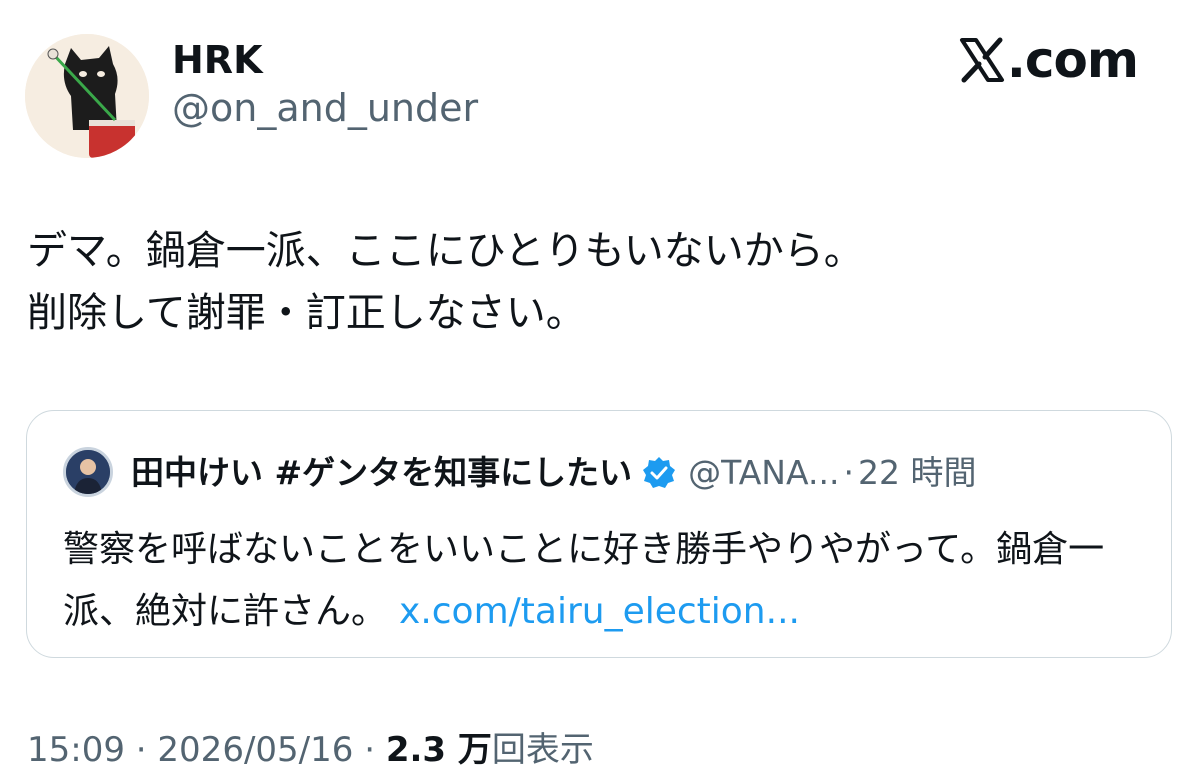 This screenshot has height=775, width=1200. What do you see at coordinates (217, 60) in the screenshot?
I see `author-display-name: HRK` at bounding box center [217, 60].